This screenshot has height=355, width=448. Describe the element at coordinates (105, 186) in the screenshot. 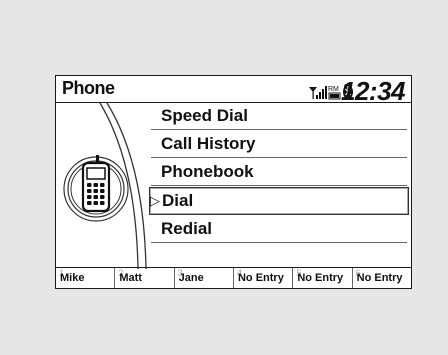

I see `phone-handset-icon` at that location.